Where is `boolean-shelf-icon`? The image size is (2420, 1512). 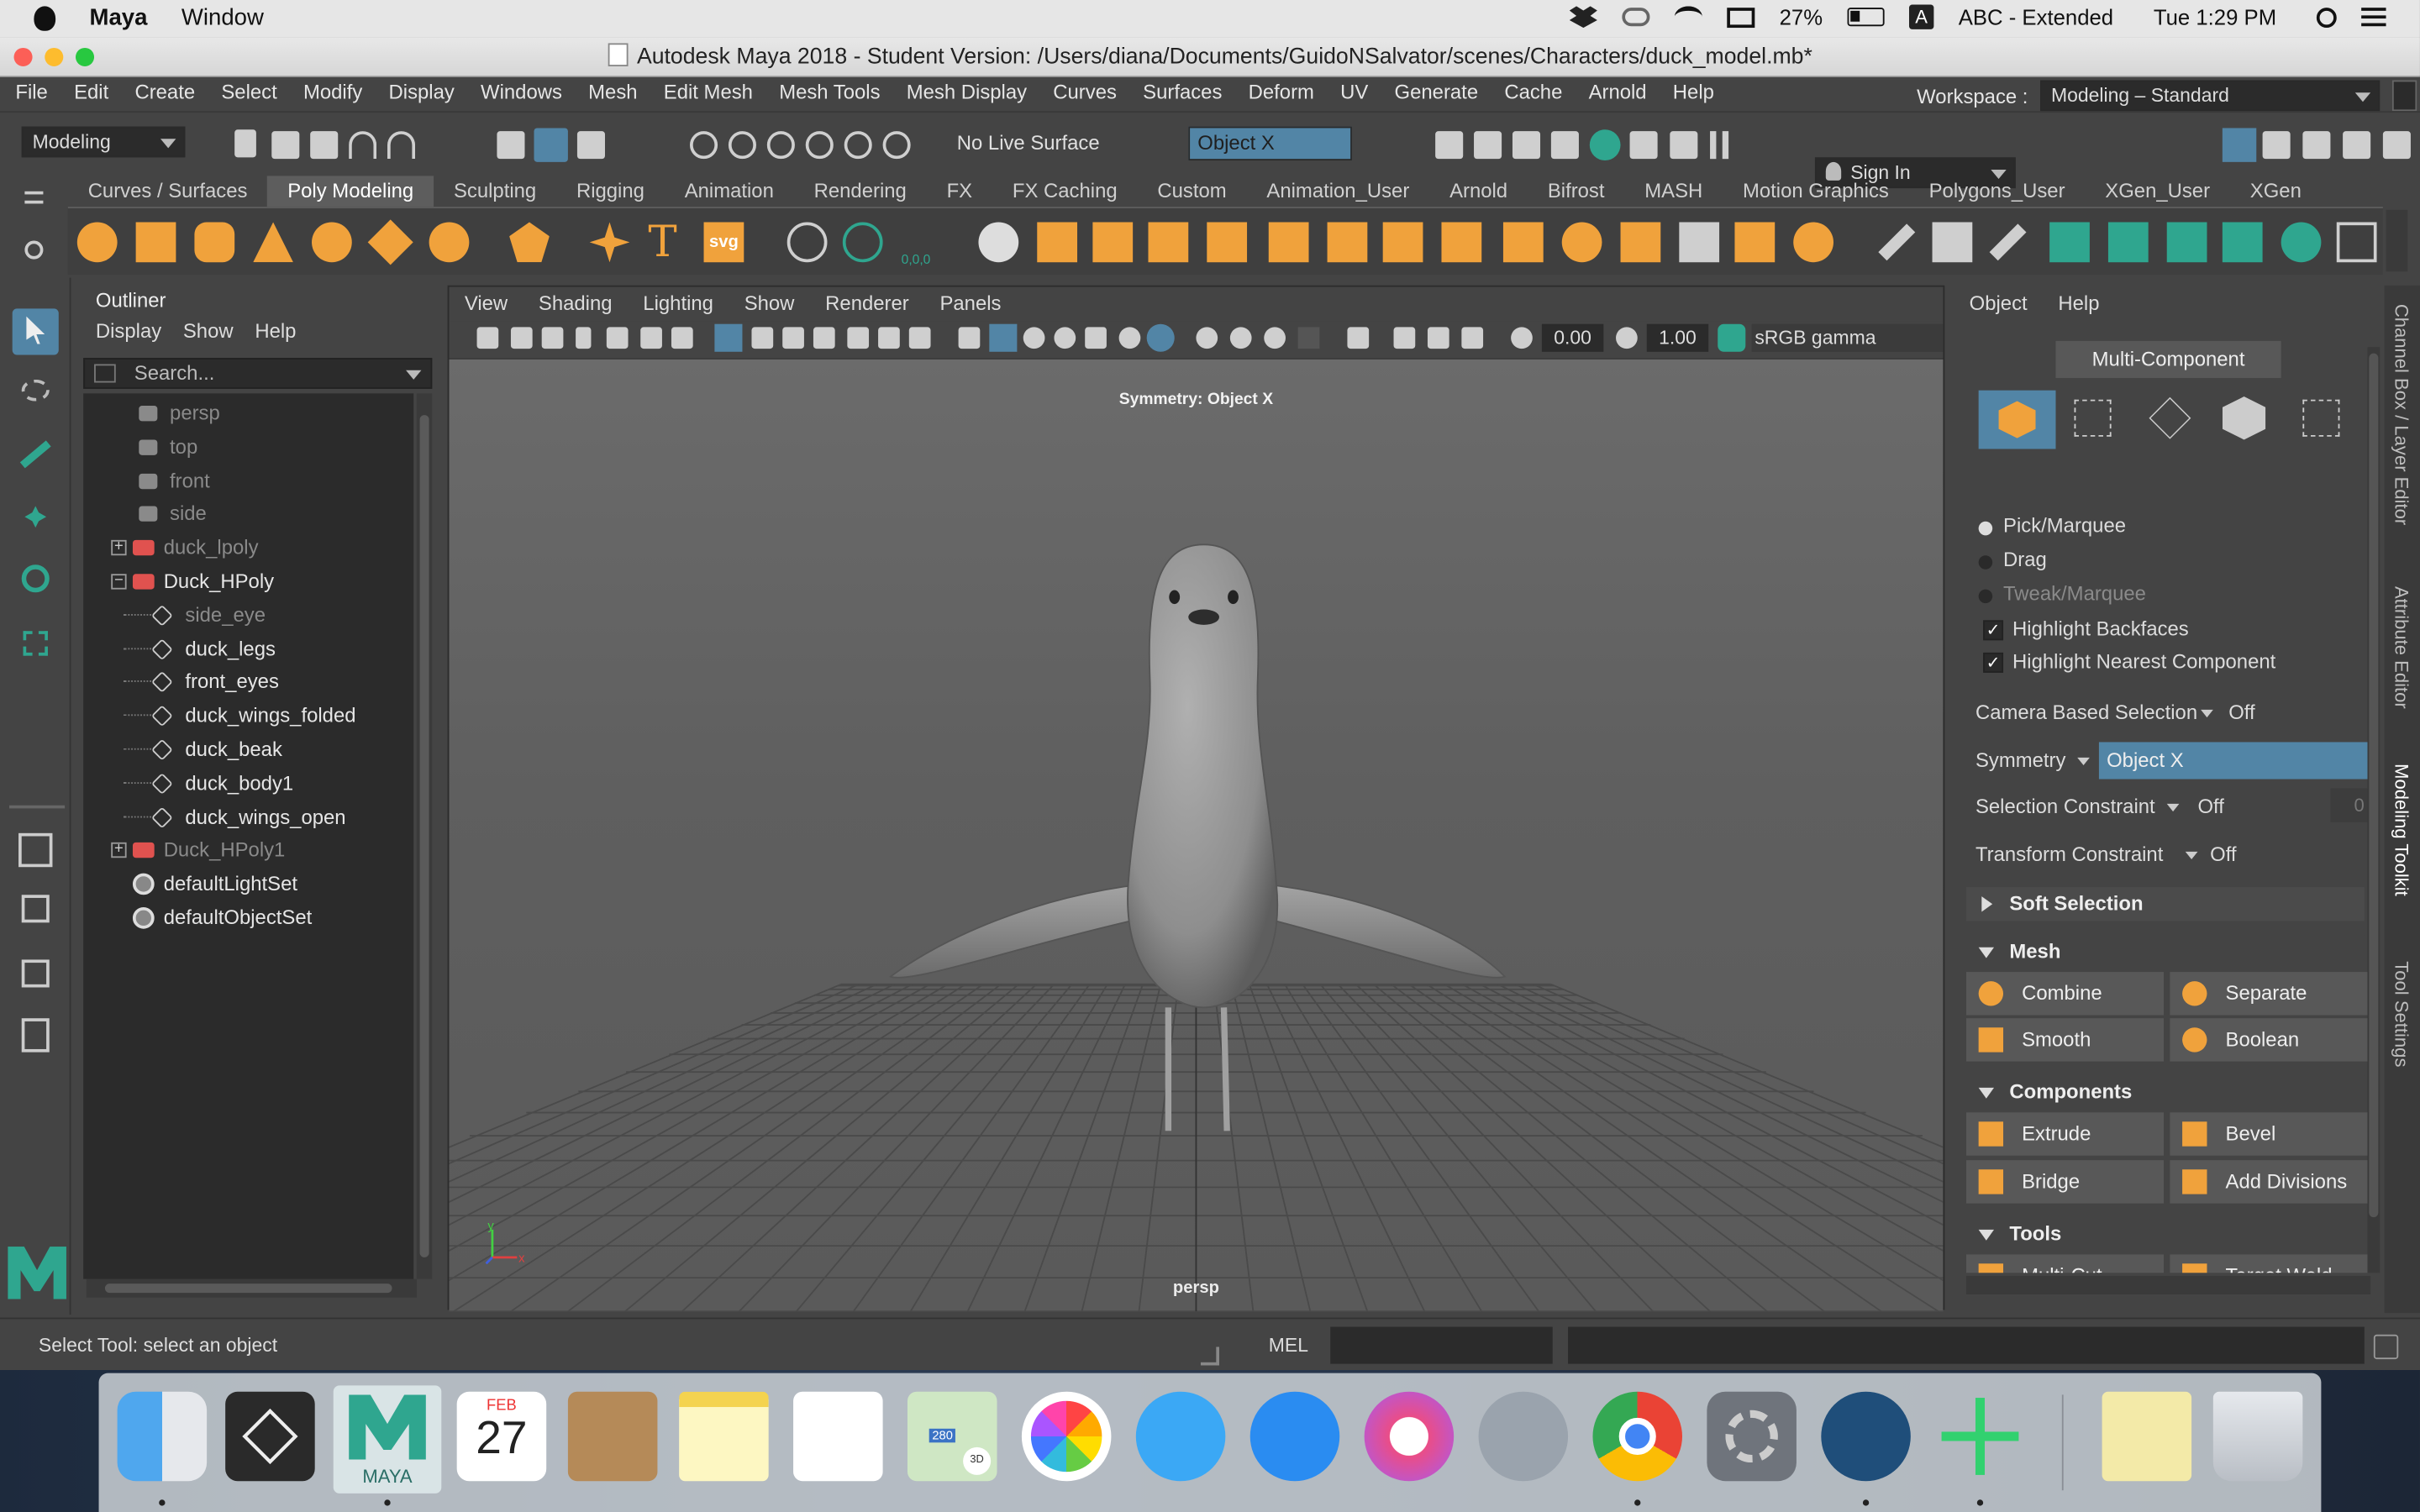
boolean-shelf-icon is located at coordinates (1227, 242).